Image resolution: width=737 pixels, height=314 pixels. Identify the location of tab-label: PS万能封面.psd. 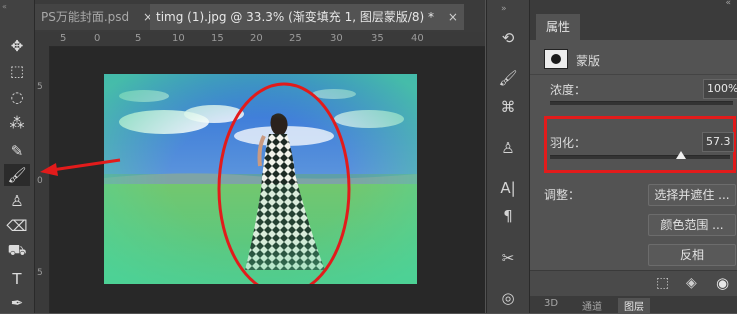
(85, 17).